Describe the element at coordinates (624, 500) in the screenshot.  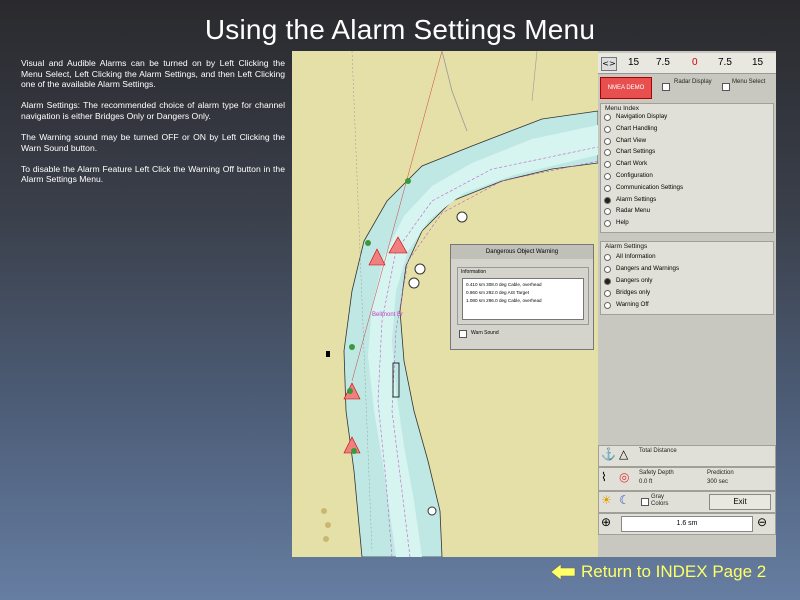
I see `moon-icon: ☾` at that location.